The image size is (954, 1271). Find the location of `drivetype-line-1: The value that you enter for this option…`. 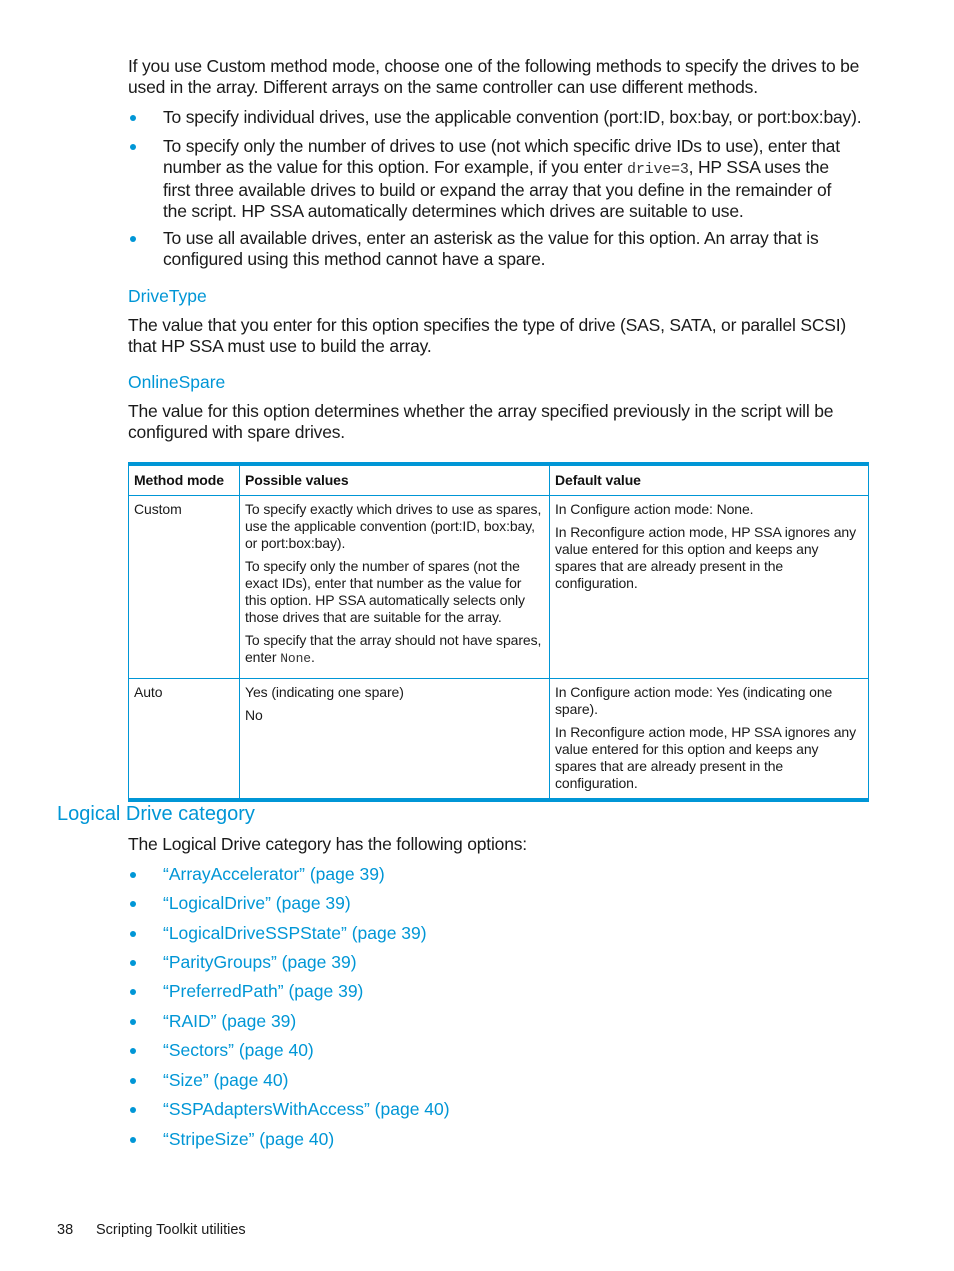

drivetype-line-1: The value that you enter for this option… is located at coordinates (487, 325).